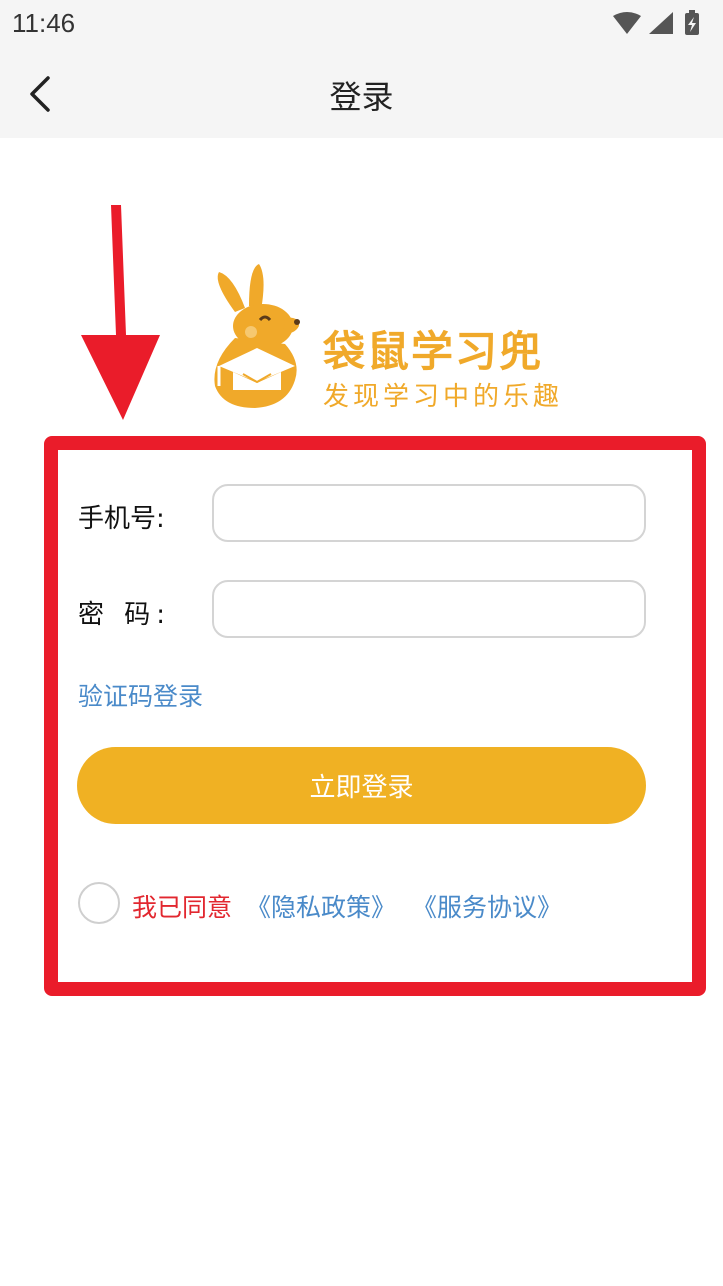 The image size is (723, 1286). What do you see at coordinates (120, 312) in the screenshot?
I see `red-arrow-annotation` at bounding box center [120, 312].